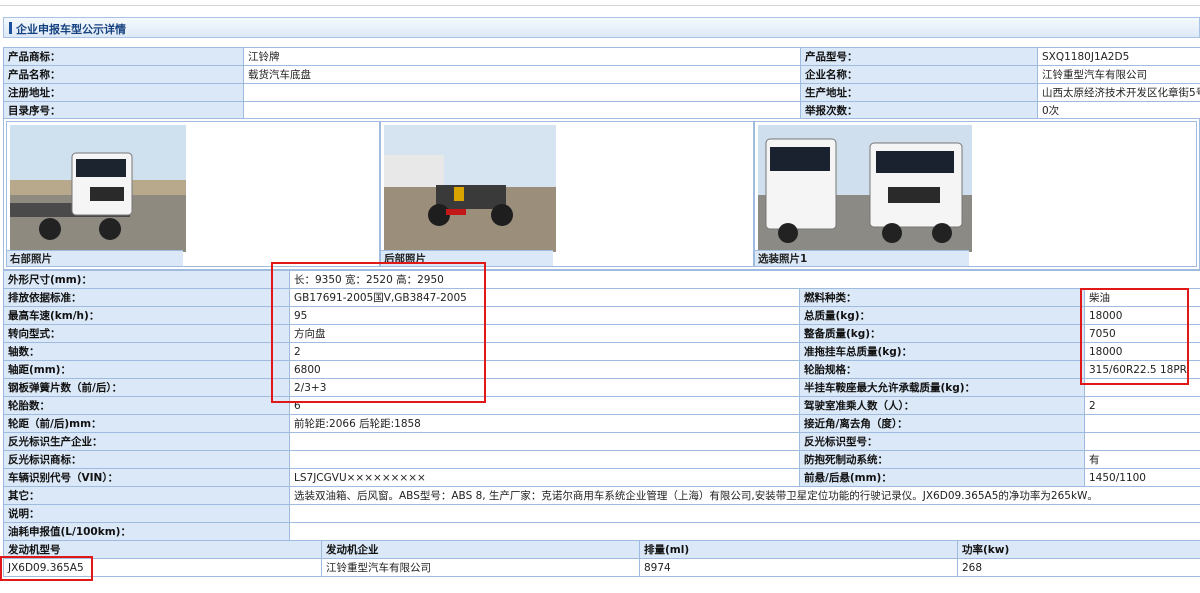 This screenshot has height=593, width=1200. What do you see at coordinates (1078, 549) in the screenshot?
I see `power-header: 功率(kw)` at bounding box center [1078, 549].